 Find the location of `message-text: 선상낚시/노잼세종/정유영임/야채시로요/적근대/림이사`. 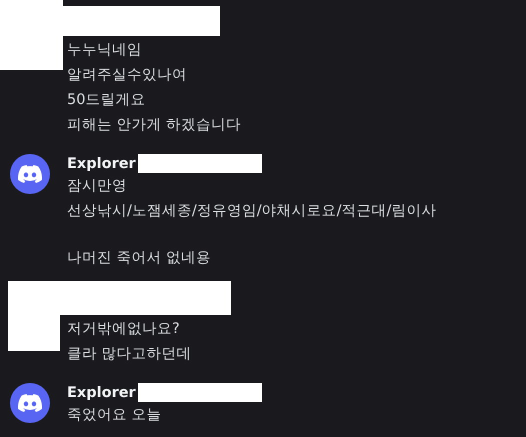

message-text: 선상낚시/노잼세종/정유영임/야채시로요/적근대/림이사 is located at coordinates (252, 211).